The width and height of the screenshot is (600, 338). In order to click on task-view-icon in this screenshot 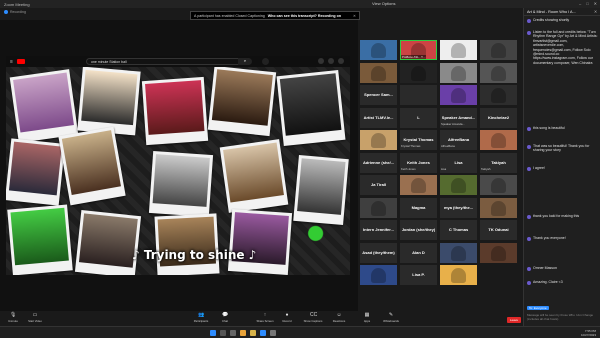, I will do `click(233, 333)`.